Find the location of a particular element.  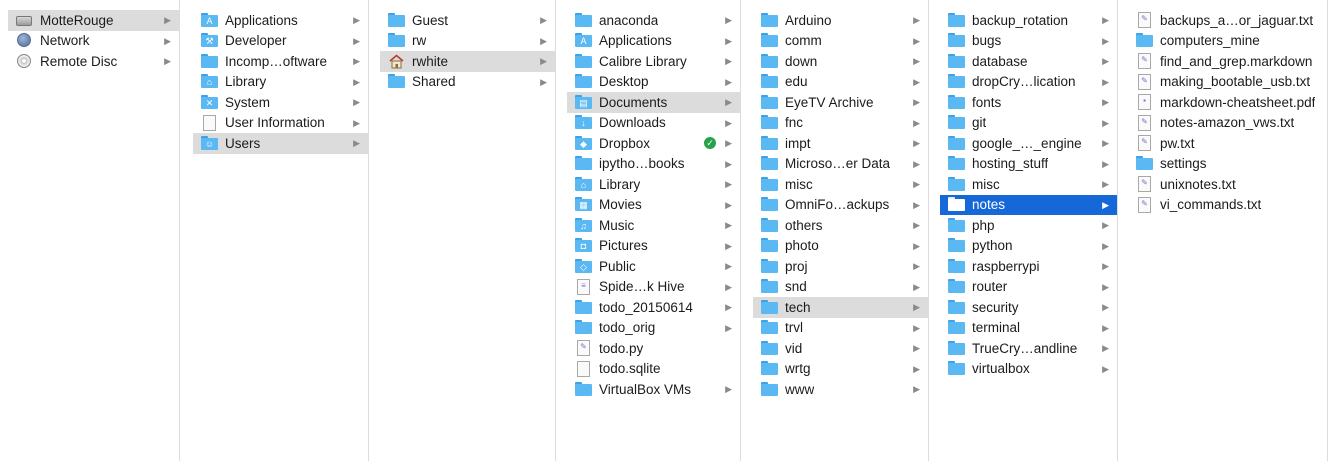

folder-item: VirtualBox VMs ▶ is located at coordinates (653, 389).